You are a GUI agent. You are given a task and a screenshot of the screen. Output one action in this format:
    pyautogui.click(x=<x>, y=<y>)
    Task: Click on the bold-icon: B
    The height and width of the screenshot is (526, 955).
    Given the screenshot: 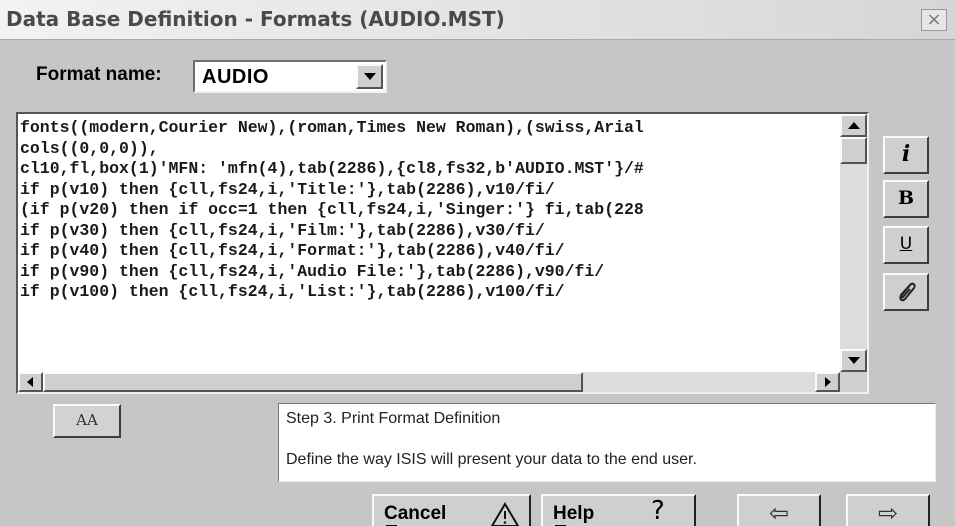 What is the action you would take?
    pyautogui.click(x=906, y=198)
    